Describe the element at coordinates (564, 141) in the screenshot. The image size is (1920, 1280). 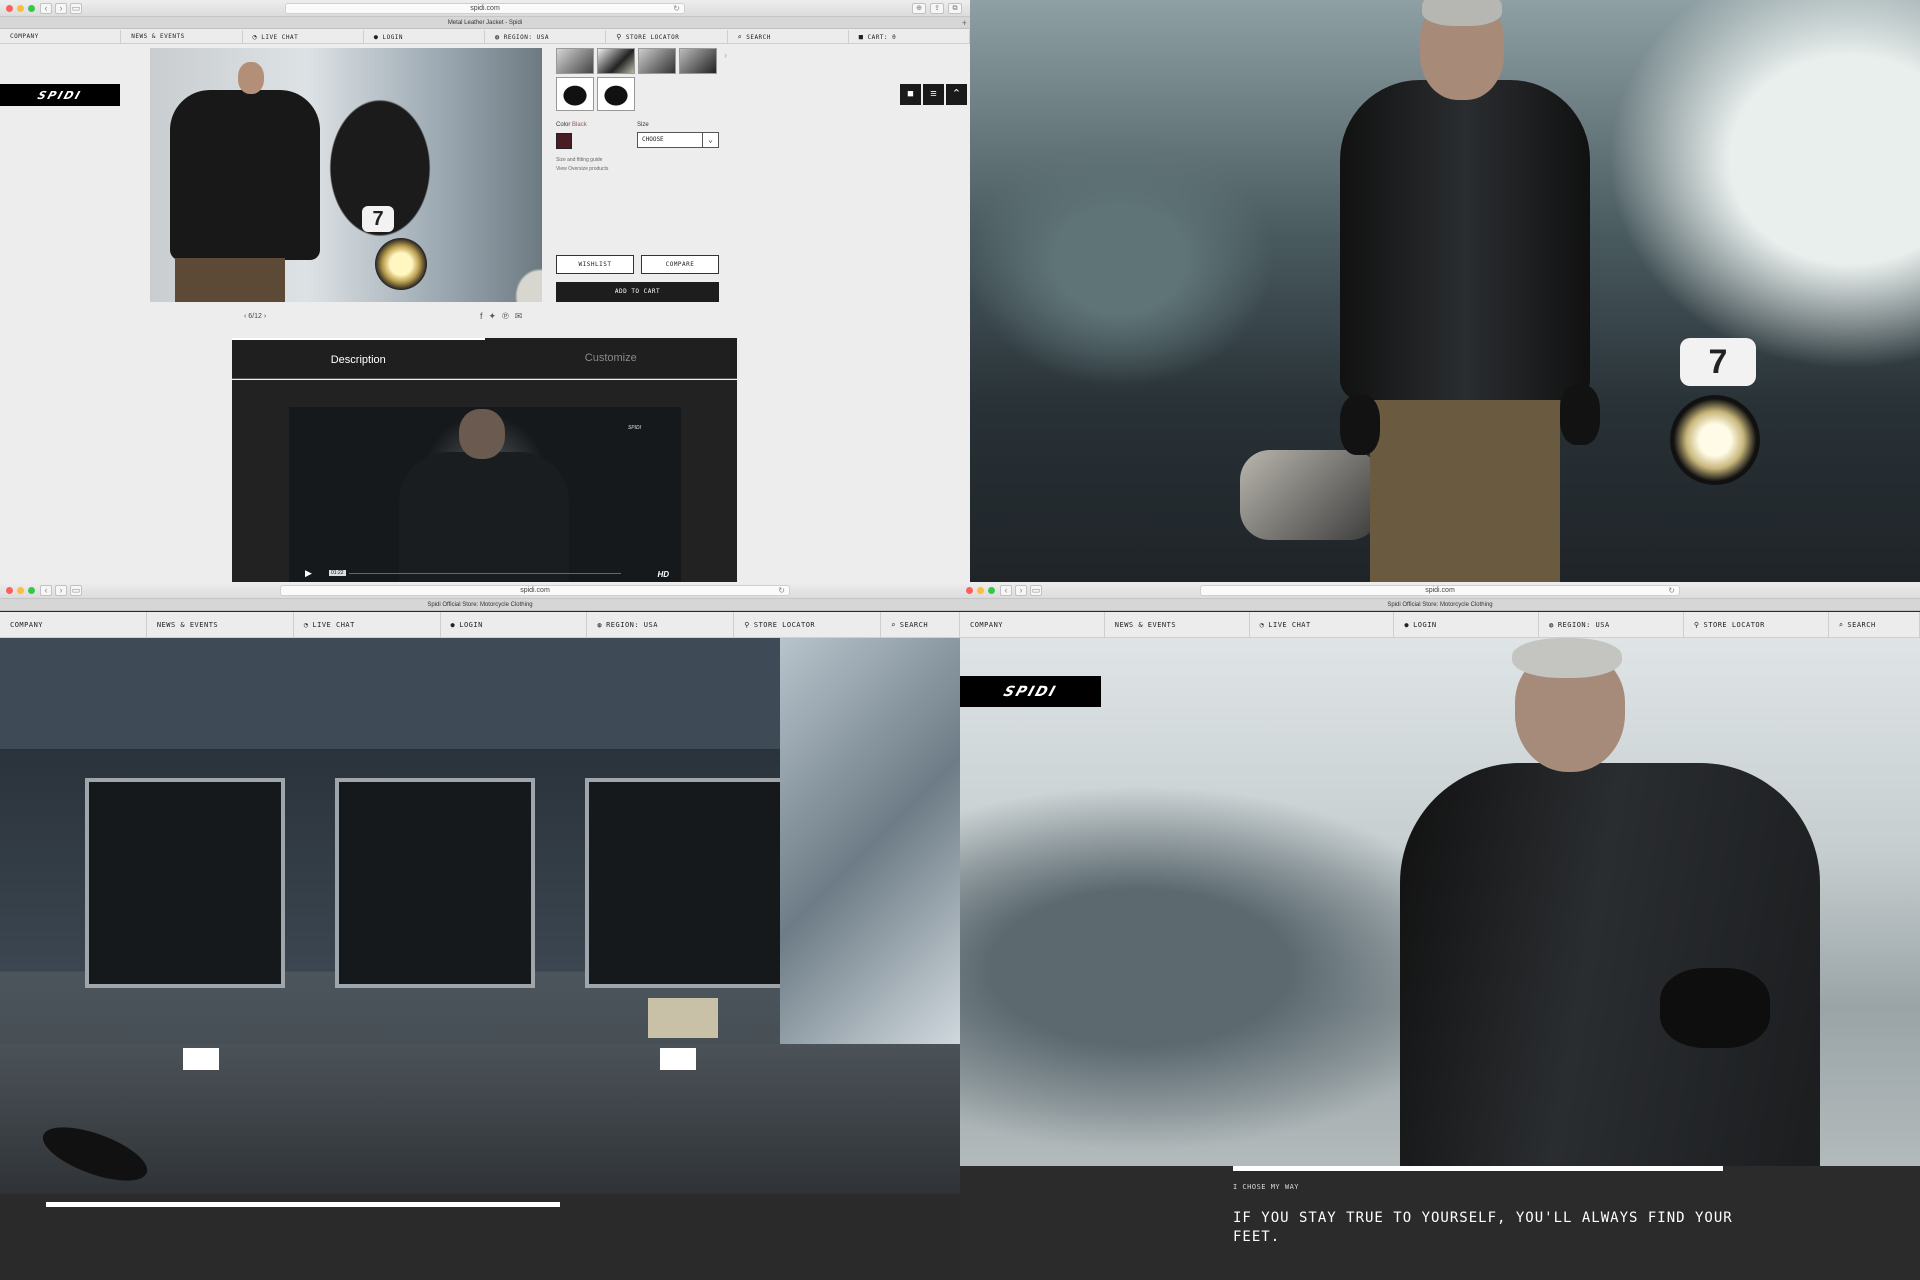
I see `color-swatch` at that location.